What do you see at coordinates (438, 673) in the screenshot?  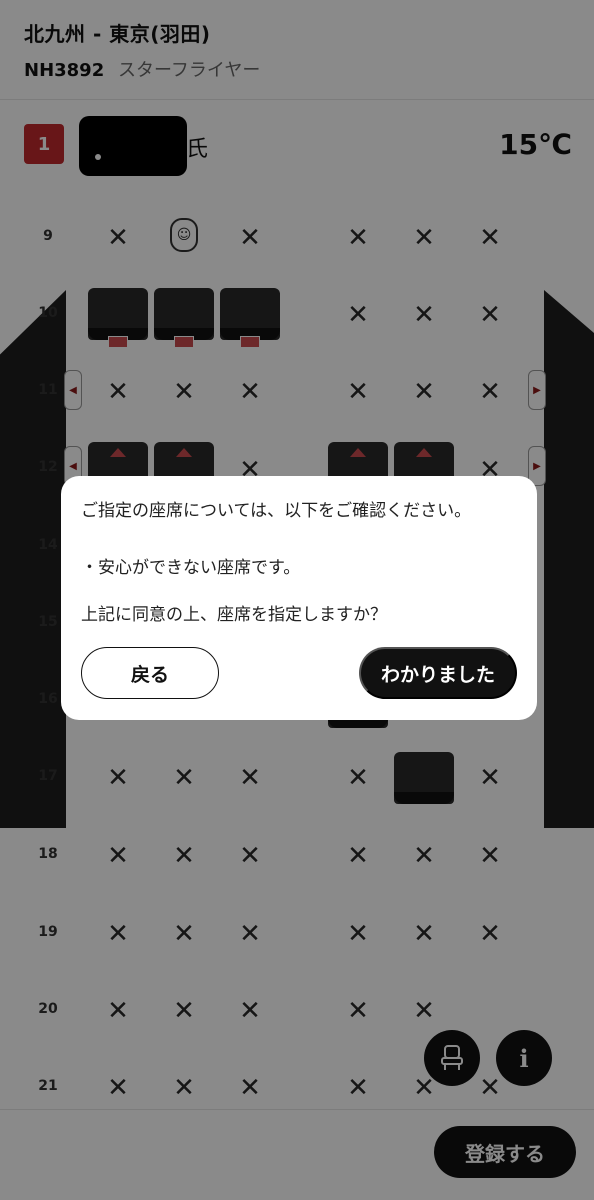 I see `confirm-button: わかりました` at bounding box center [438, 673].